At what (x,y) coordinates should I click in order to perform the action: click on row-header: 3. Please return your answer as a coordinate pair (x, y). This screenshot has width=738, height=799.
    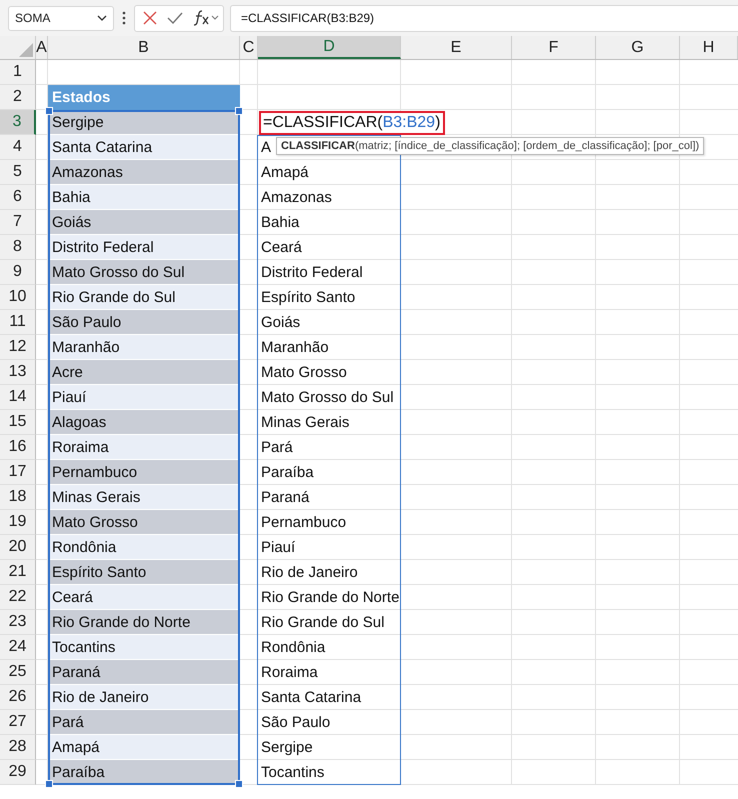
    Looking at the image, I should click on (18, 122).